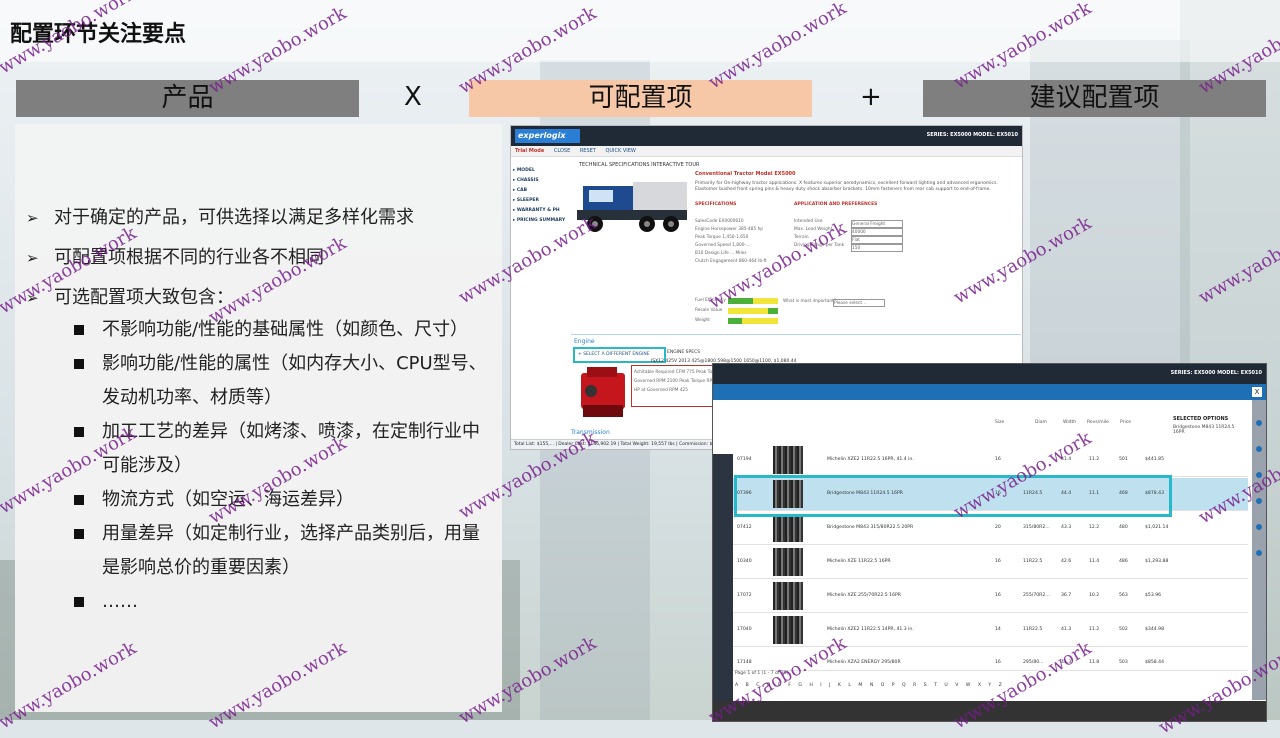  Describe the element at coordinates (1259, 550) in the screenshot. I see `right-scroll-panel` at that location.